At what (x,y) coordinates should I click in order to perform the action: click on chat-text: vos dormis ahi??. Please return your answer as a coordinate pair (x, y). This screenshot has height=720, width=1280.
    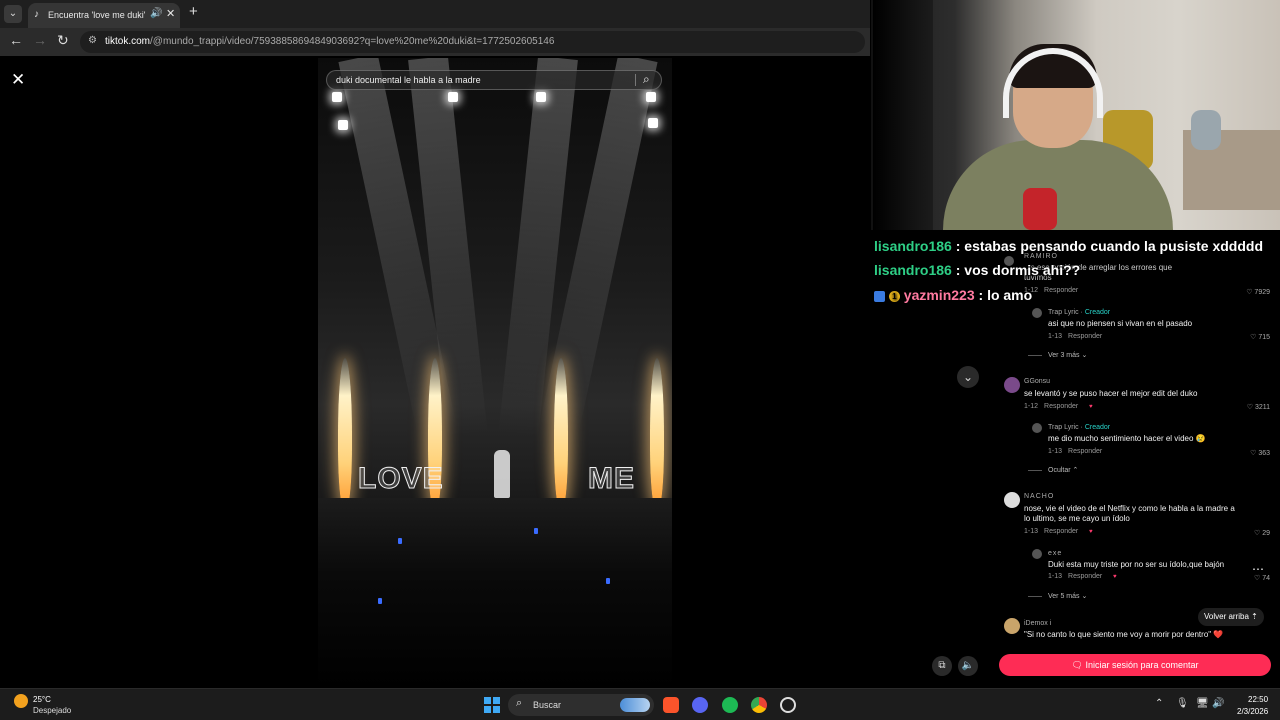
    Looking at the image, I should click on (1022, 270).